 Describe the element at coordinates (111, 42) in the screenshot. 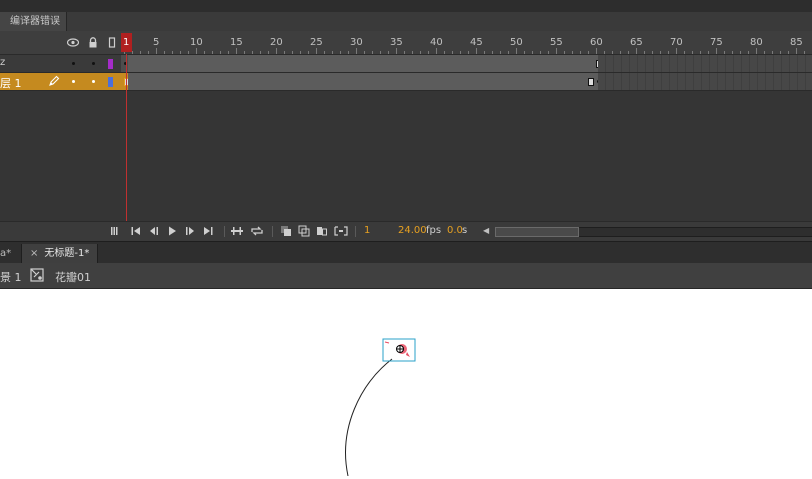

I see `outline-icon` at that location.